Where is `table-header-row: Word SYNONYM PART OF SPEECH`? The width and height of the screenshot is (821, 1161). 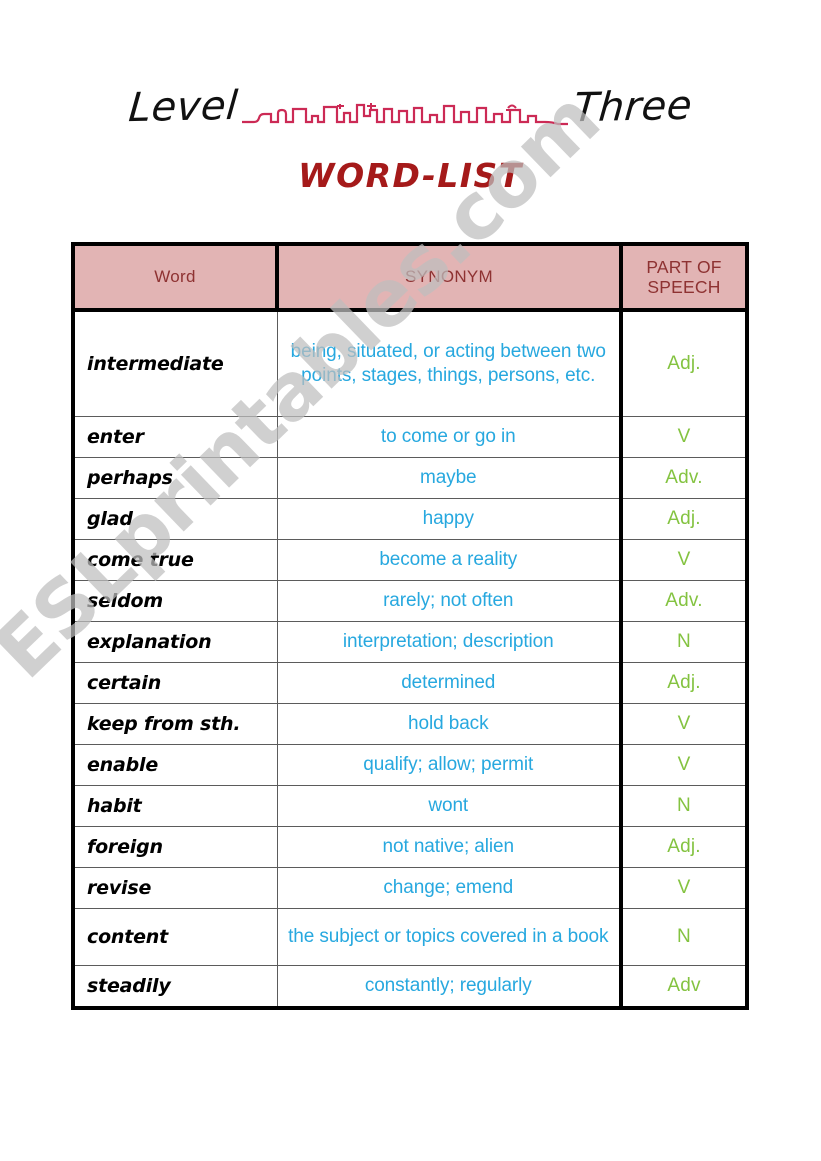 table-header-row: Word SYNONYM PART OF SPEECH is located at coordinates (410, 278).